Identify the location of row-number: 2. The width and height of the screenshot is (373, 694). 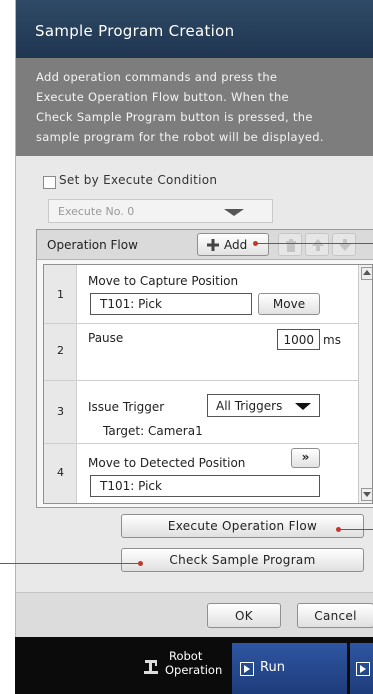
(60, 352).